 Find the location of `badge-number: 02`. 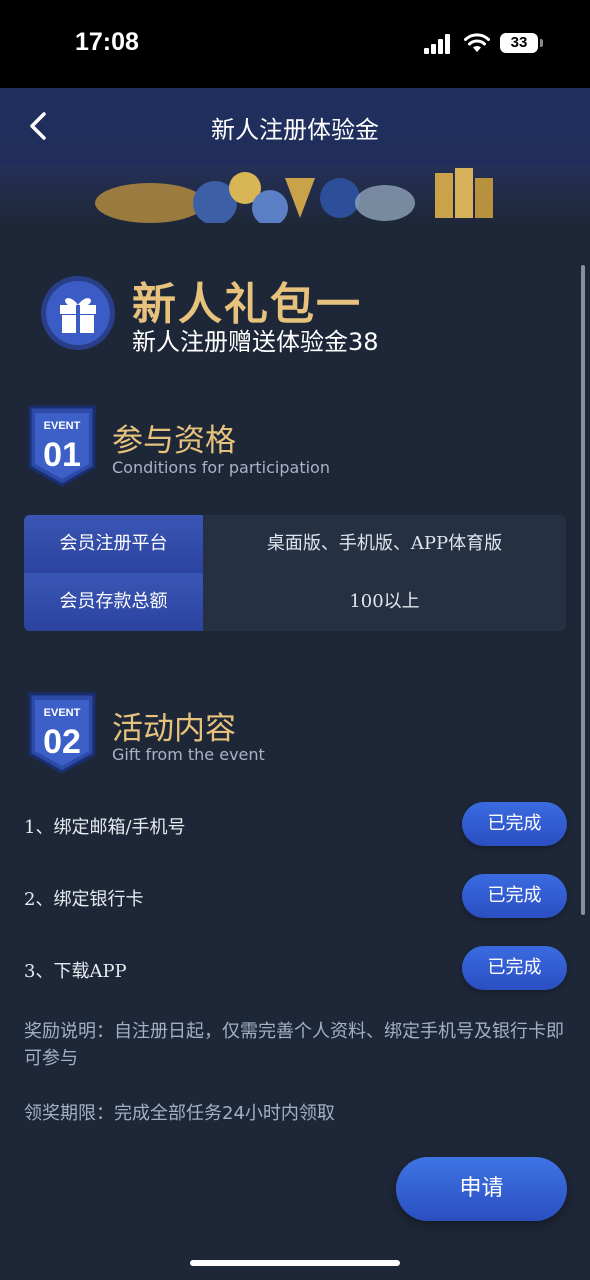

badge-number: 02 is located at coordinates (62, 742).